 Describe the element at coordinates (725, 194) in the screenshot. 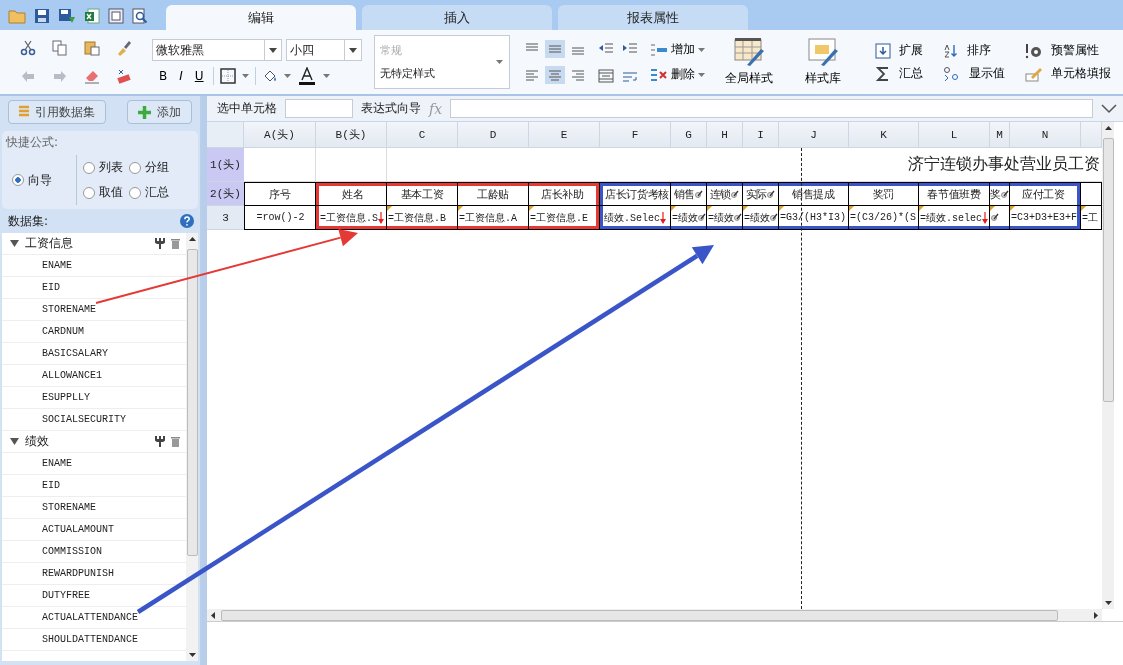

I see `table-cell: 连锁` at that location.